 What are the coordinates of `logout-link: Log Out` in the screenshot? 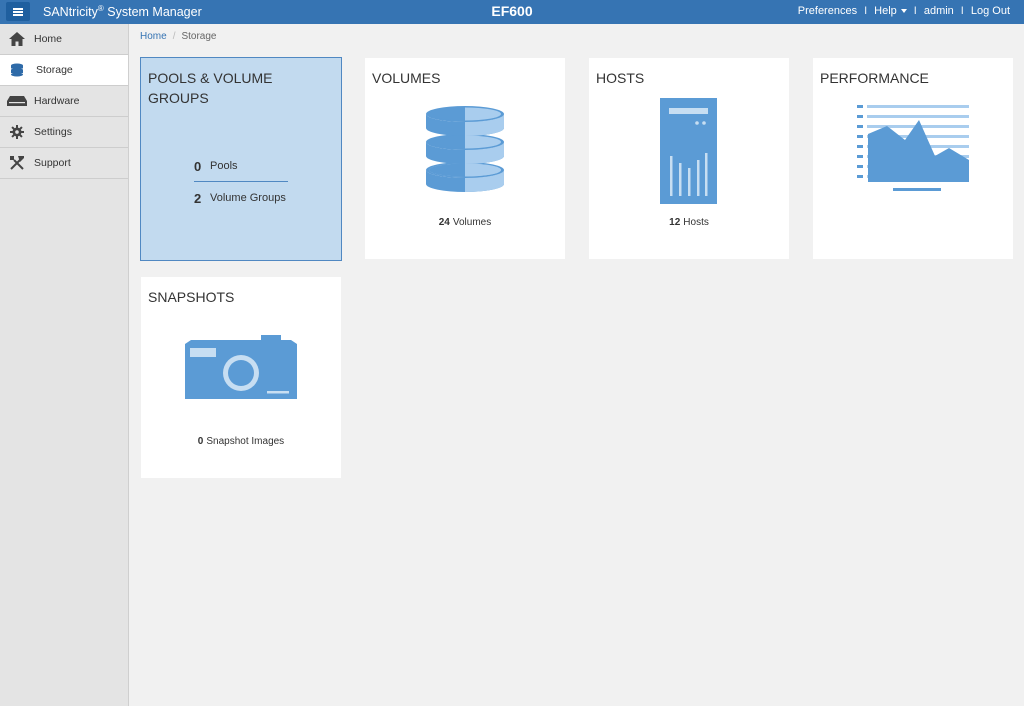 It's located at (990, 11).